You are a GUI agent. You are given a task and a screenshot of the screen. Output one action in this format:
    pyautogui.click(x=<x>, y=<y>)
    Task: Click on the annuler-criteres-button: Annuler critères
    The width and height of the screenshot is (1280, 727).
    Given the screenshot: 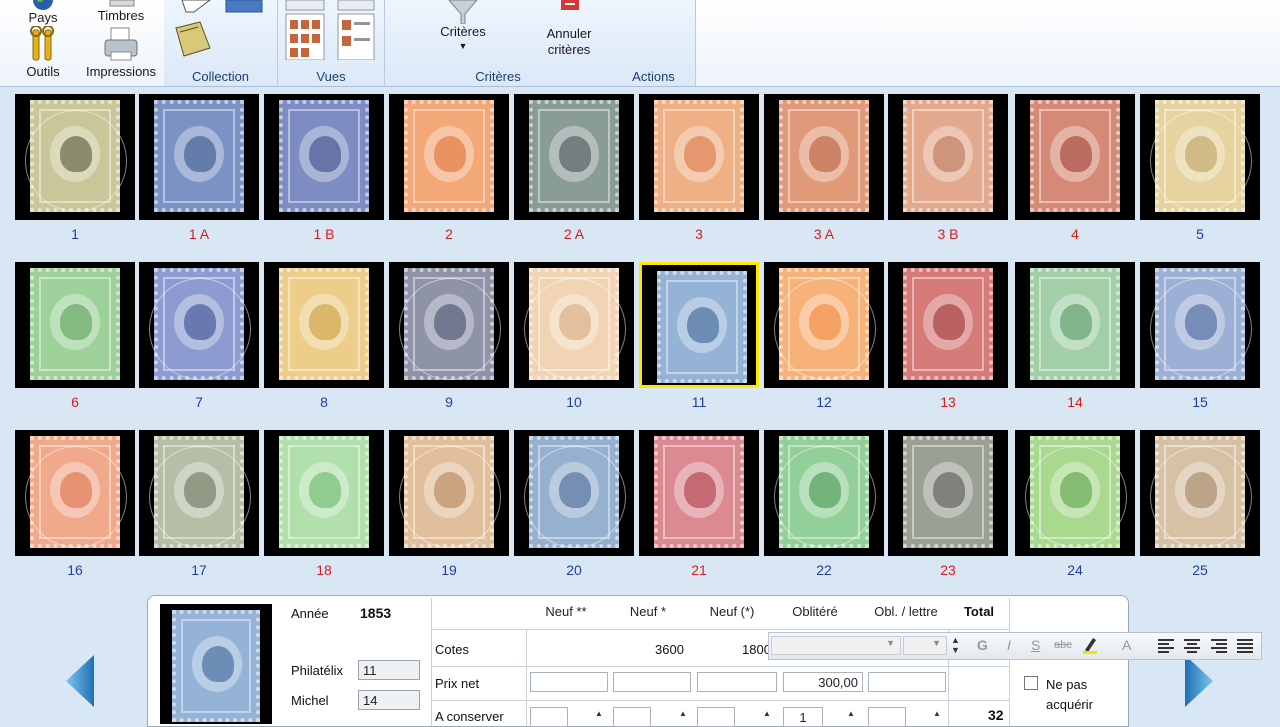 What is the action you would take?
    pyautogui.click(x=569, y=31)
    